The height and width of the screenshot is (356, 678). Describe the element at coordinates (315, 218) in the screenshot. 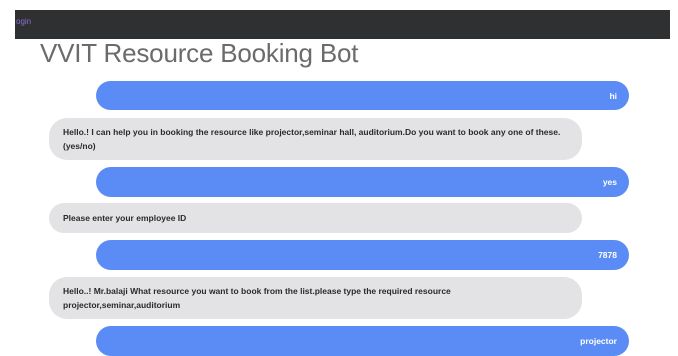

I see `bot-message: Please enter your employee ID` at that location.